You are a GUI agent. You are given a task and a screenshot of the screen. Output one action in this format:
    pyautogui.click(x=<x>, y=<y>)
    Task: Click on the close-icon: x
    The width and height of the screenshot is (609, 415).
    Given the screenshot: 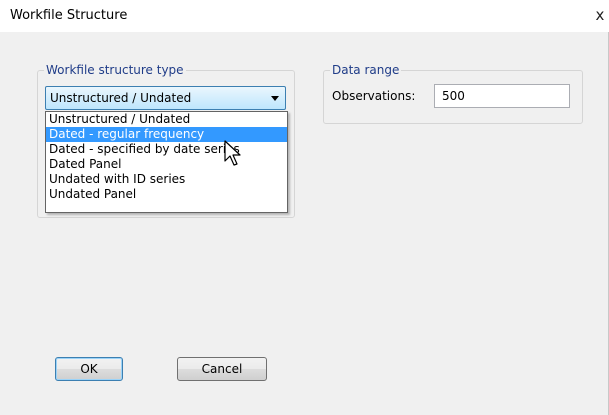 What is the action you would take?
    pyautogui.click(x=600, y=15)
    